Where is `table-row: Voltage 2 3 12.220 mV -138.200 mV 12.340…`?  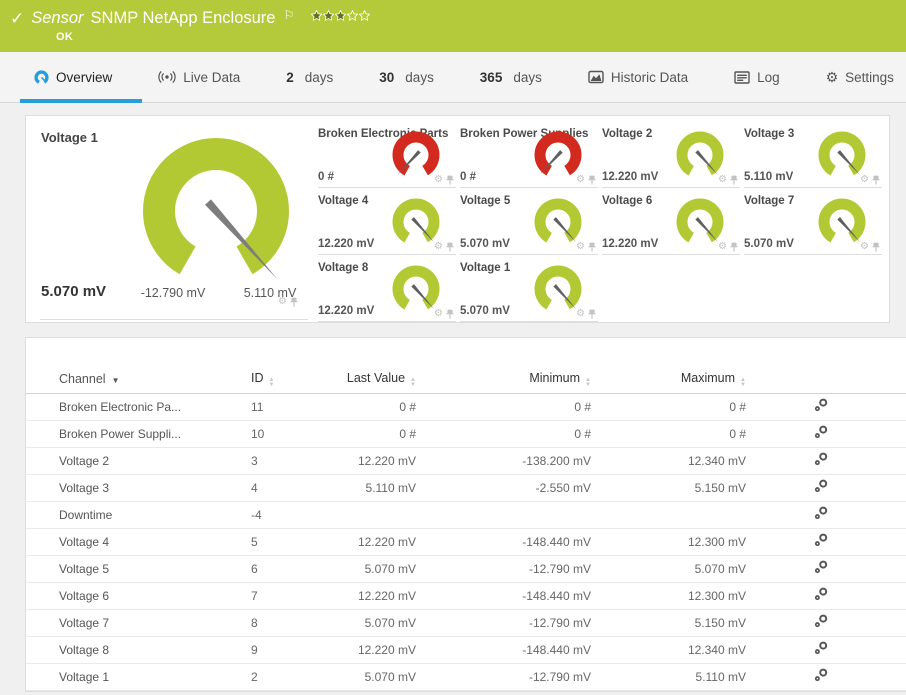 table-row: Voltage 2 3 12.220 mV -138.200 mV 12.340… is located at coordinates (466, 461).